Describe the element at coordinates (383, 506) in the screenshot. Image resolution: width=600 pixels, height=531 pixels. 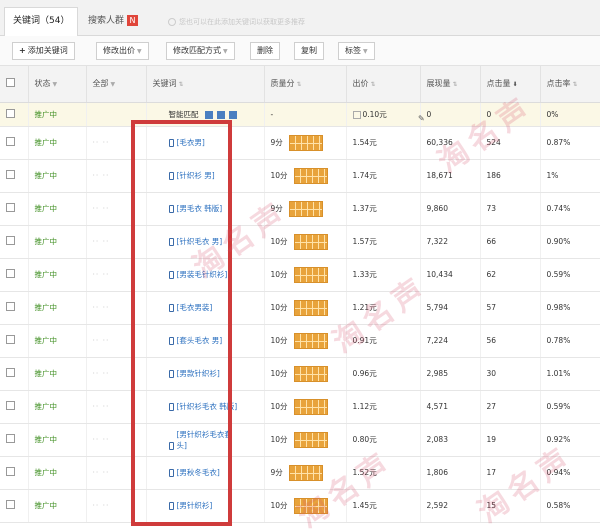
I see `bid-cell: 1.45元` at that location.